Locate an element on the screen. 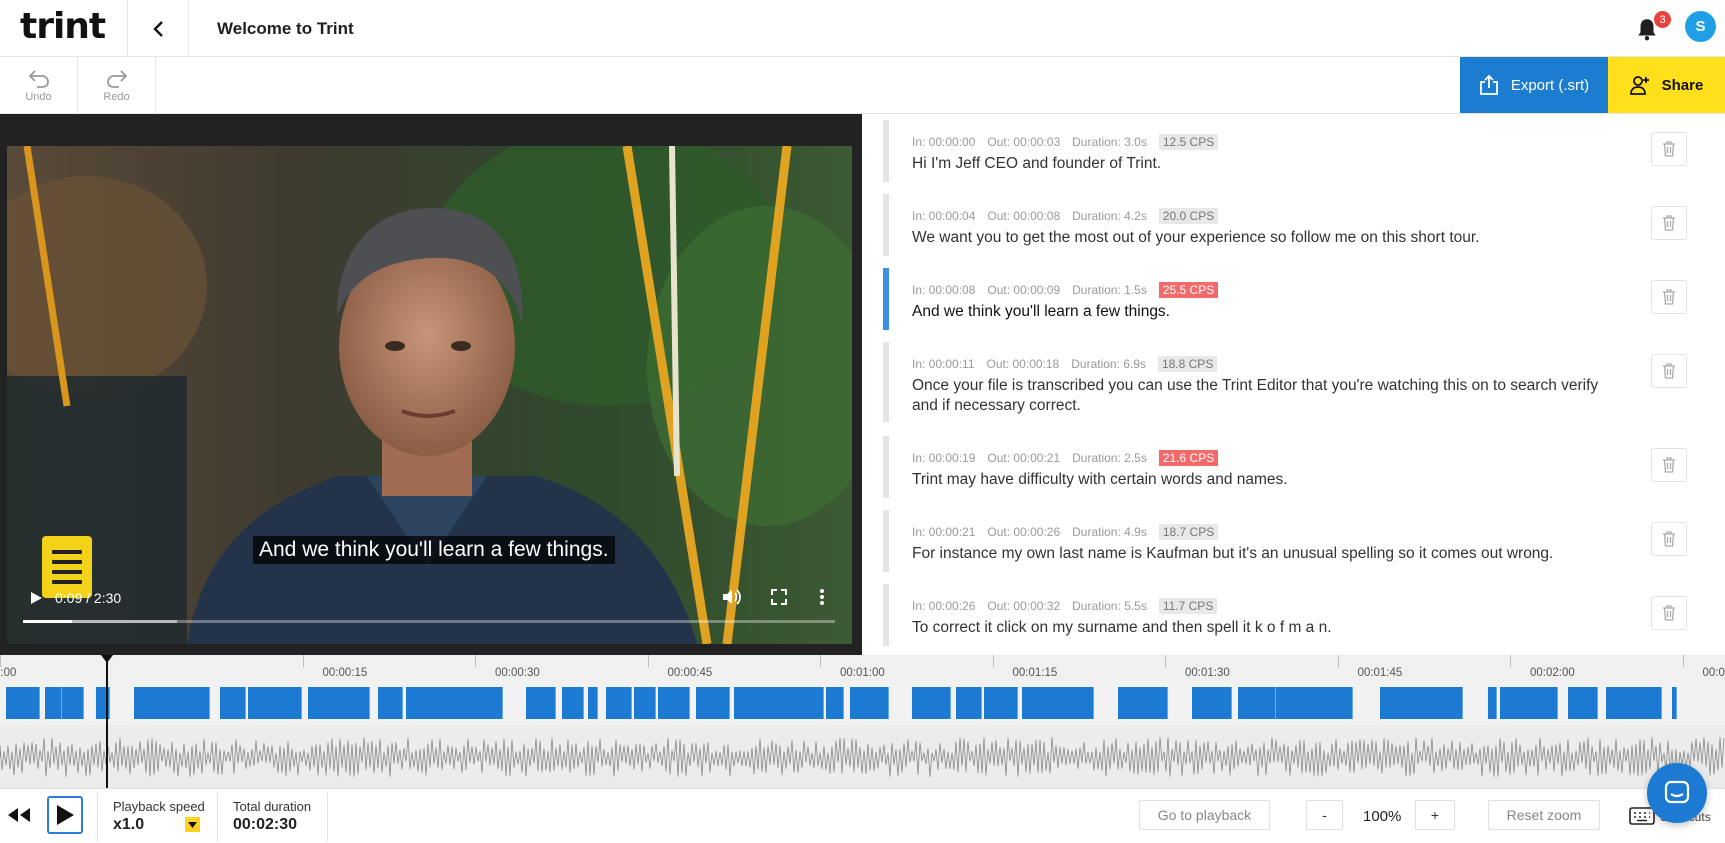 This screenshot has height=843, width=1725. undo-icon is located at coordinates (38, 78).